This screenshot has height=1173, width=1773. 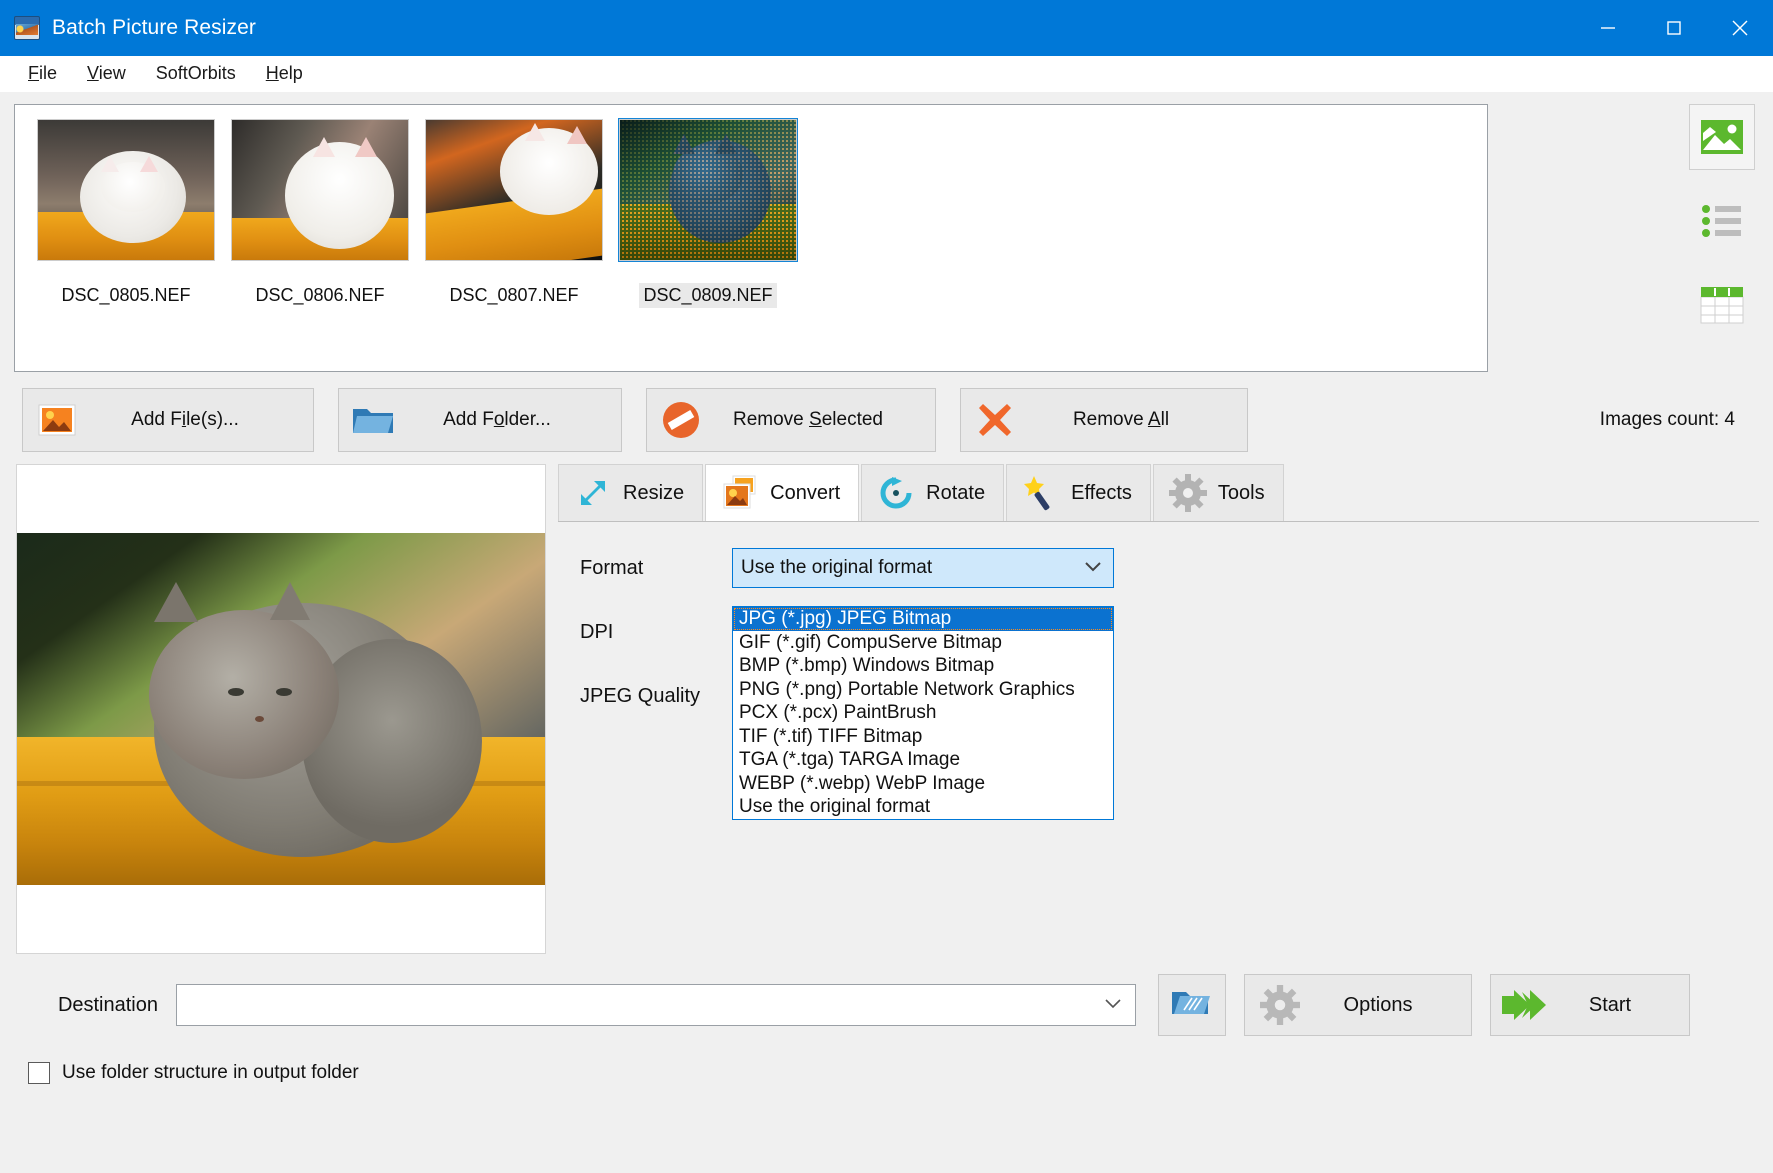 What do you see at coordinates (923, 760) in the screenshot?
I see `dropdown-option: TGA (*.tga) TARGA Image` at bounding box center [923, 760].